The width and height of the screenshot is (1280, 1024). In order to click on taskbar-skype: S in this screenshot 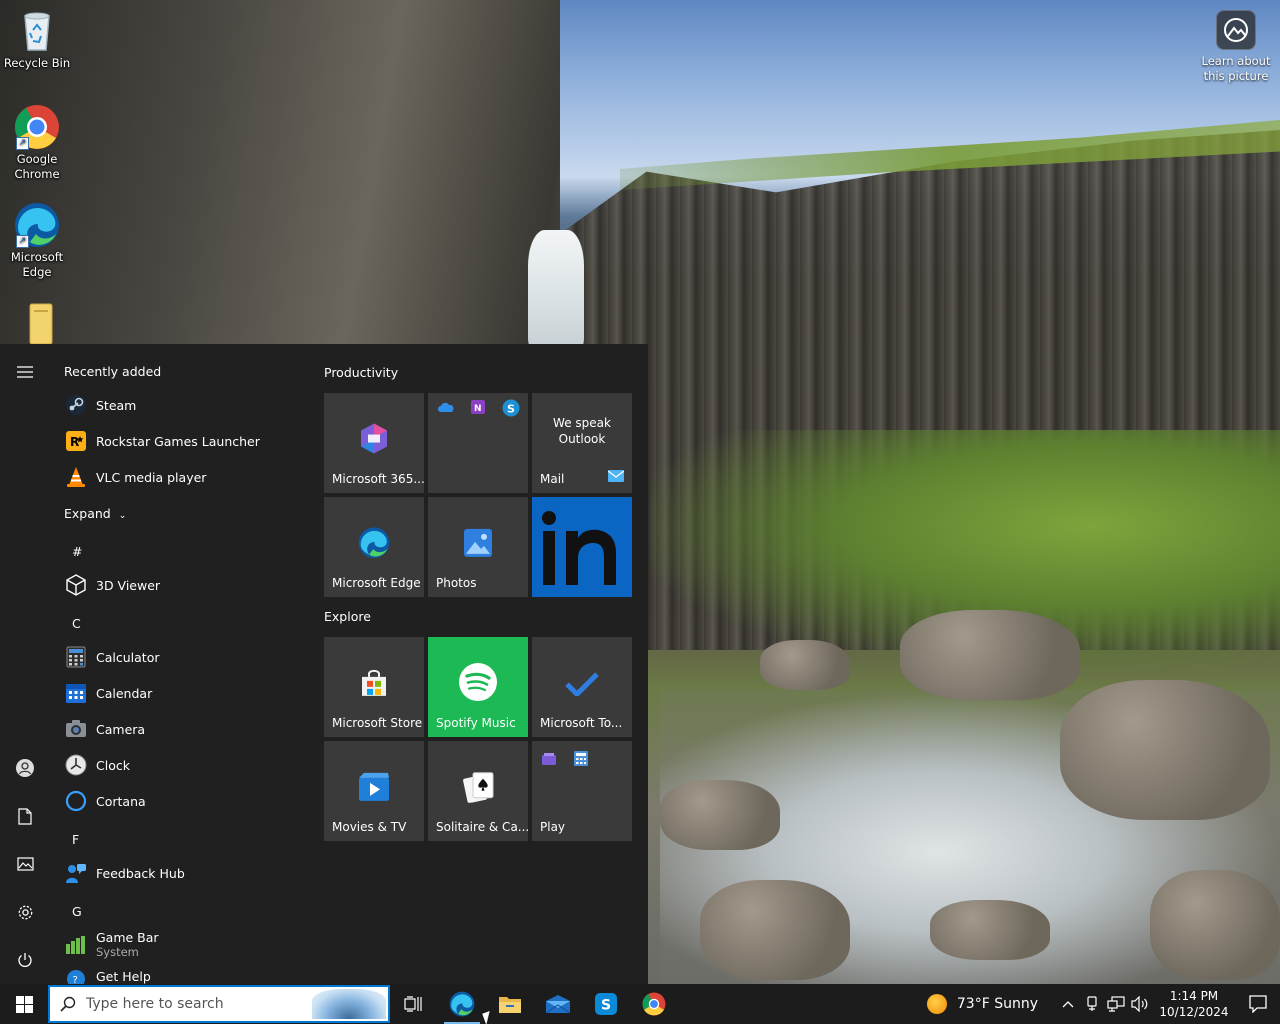, I will do `click(606, 1004)`.